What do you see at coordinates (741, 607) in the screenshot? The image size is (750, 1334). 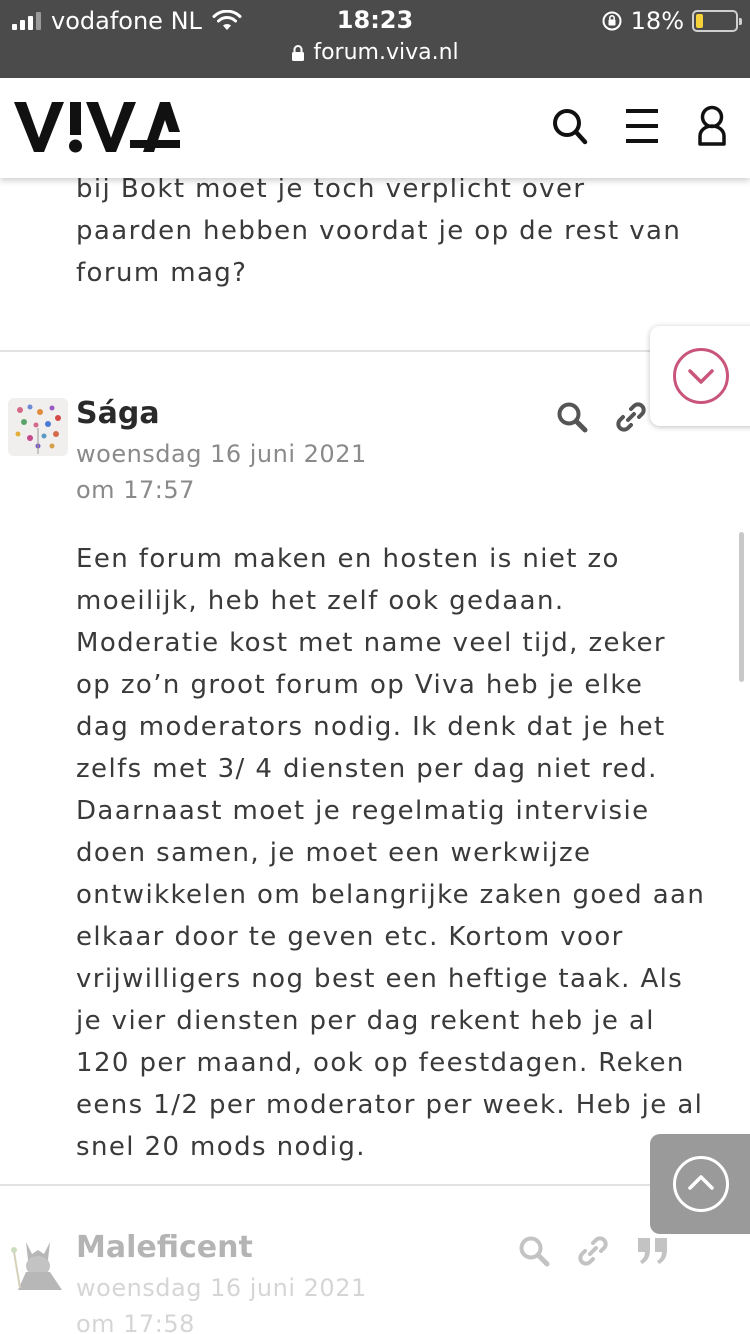 I see `scrollbar` at bounding box center [741, 607].